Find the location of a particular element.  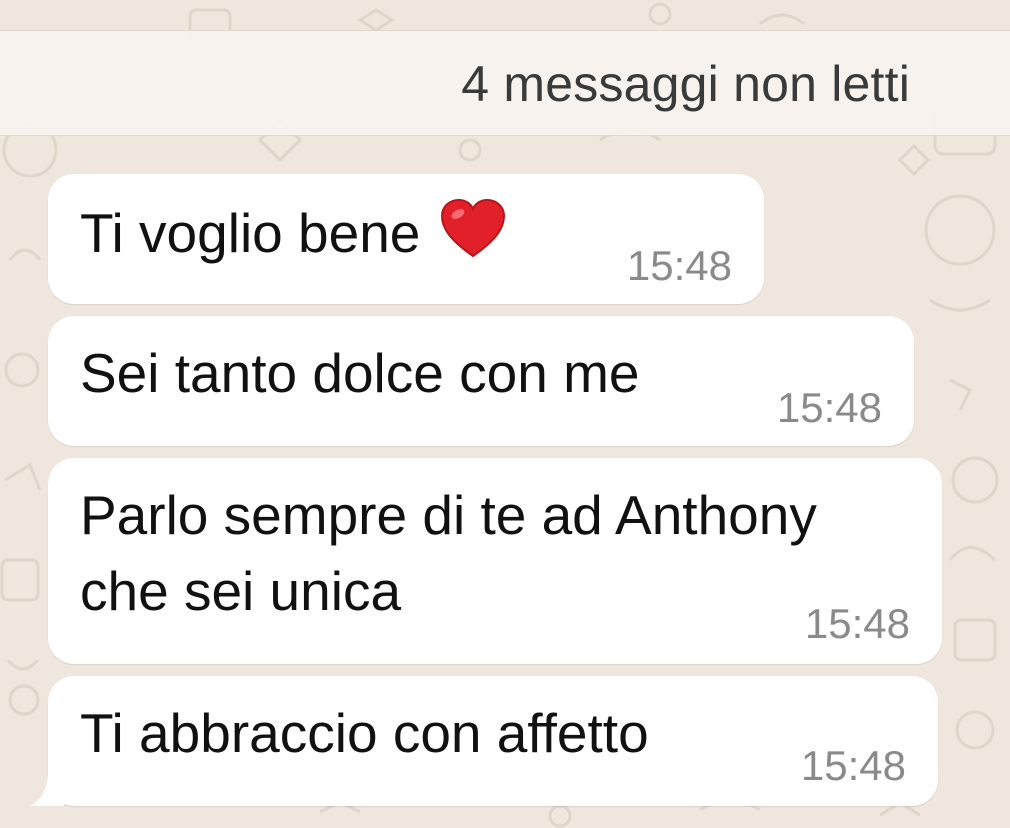

unread-messages-separator: 4 messaggi non letti is located at coordinates (505, 83).